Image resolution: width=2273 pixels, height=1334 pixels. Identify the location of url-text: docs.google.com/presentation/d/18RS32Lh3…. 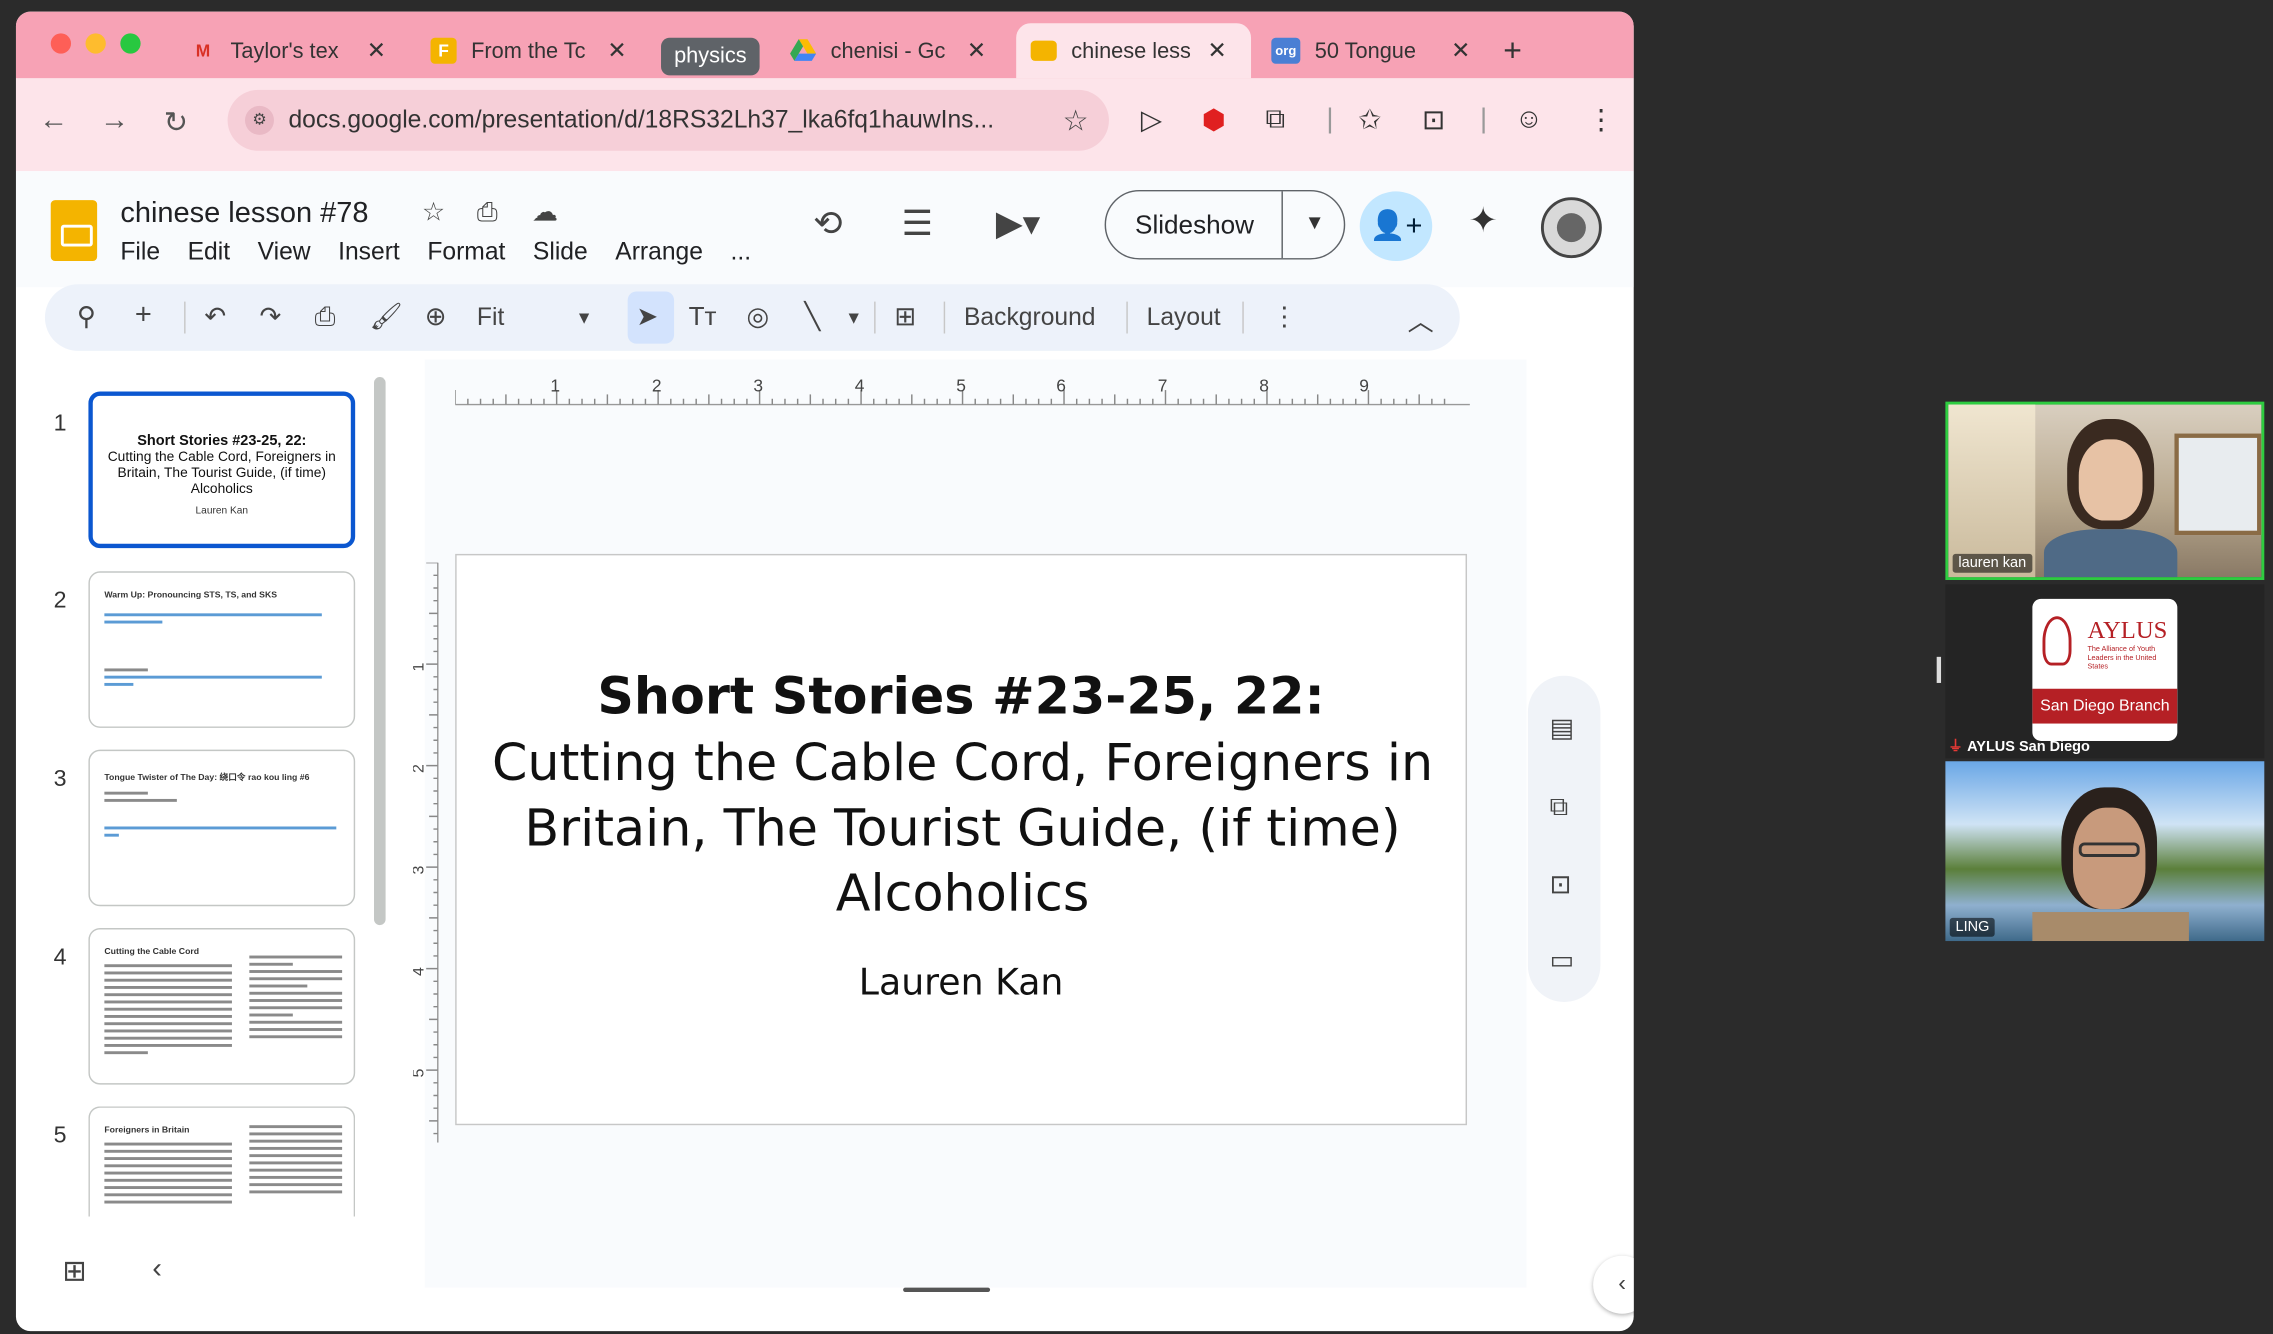
(641, 120).